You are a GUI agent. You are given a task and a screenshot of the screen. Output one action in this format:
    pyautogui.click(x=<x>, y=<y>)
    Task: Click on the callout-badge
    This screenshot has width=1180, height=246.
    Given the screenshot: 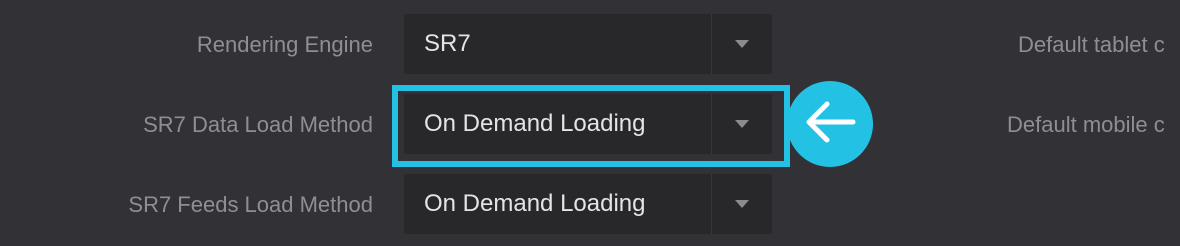 What is the action you would take?
    pyautogui.click(x=830, y=124)
    